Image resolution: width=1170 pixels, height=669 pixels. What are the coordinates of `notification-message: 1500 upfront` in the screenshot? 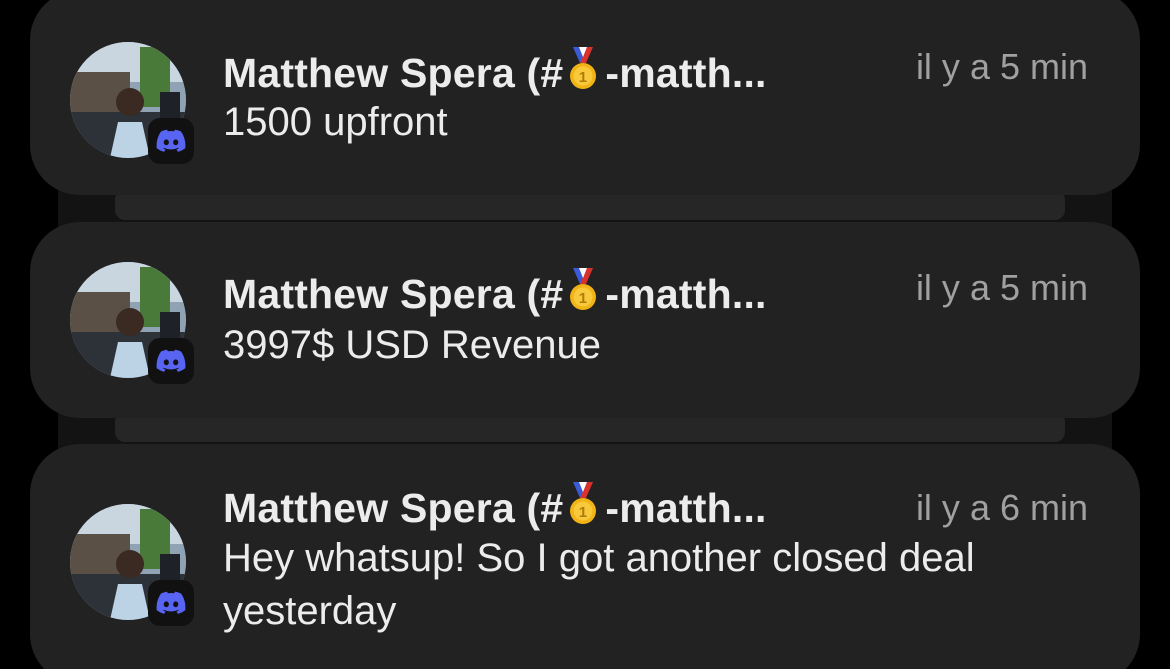 It's located at (335, 122).